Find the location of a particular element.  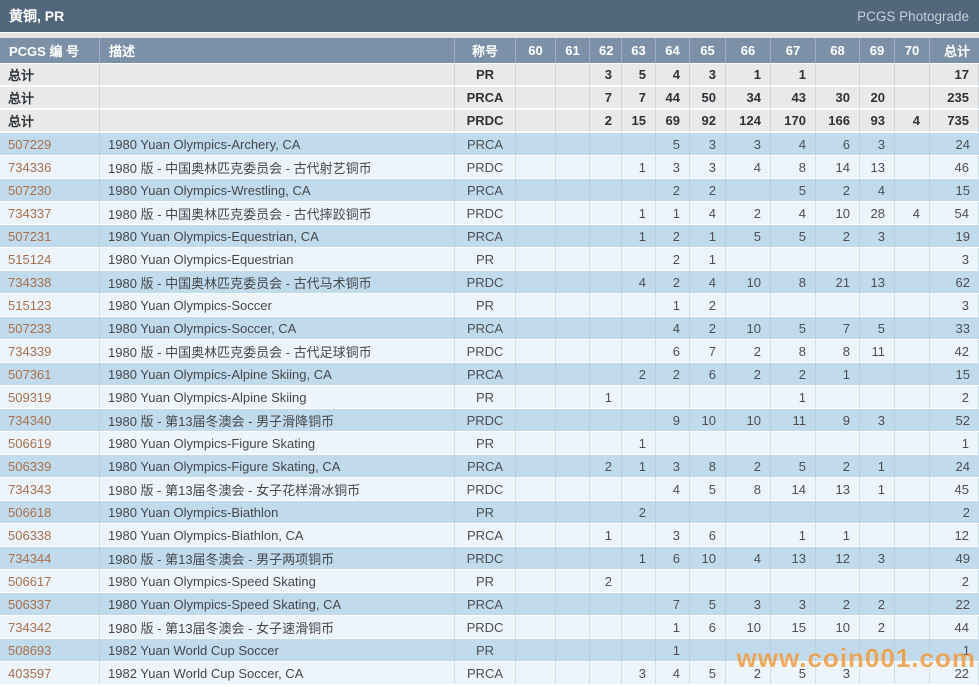

table-row: 508693 1982 Yuan World Cup Soccer PR 1 1 is located at coordinates (489, 650).